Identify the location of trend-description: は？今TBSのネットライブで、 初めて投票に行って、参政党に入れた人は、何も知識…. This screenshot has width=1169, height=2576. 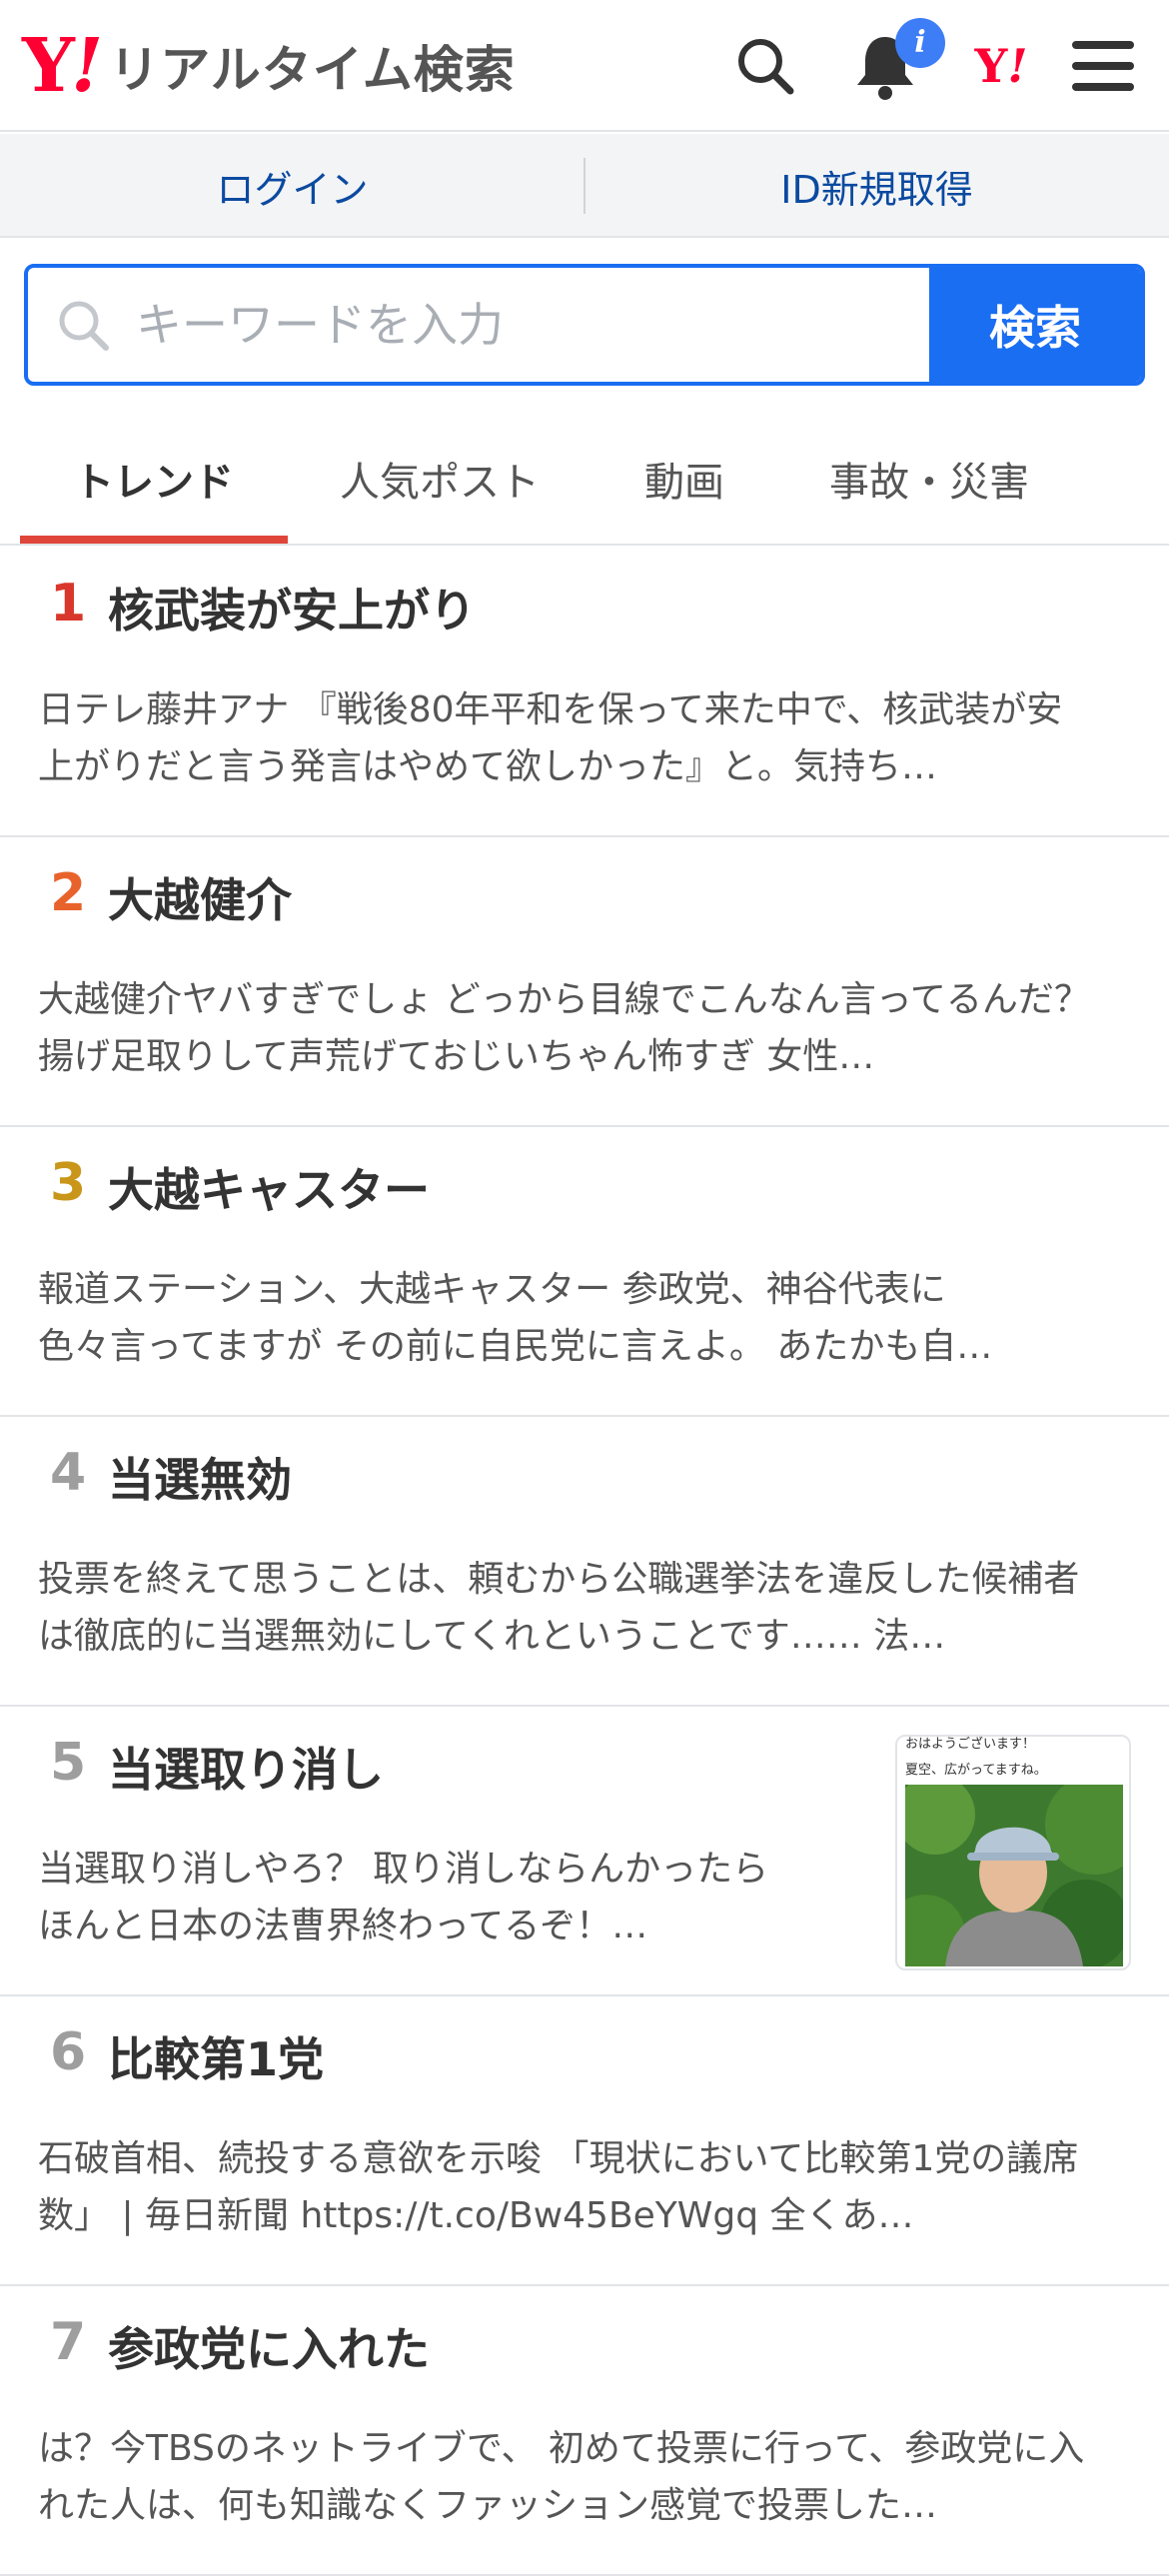
(562, 2477).